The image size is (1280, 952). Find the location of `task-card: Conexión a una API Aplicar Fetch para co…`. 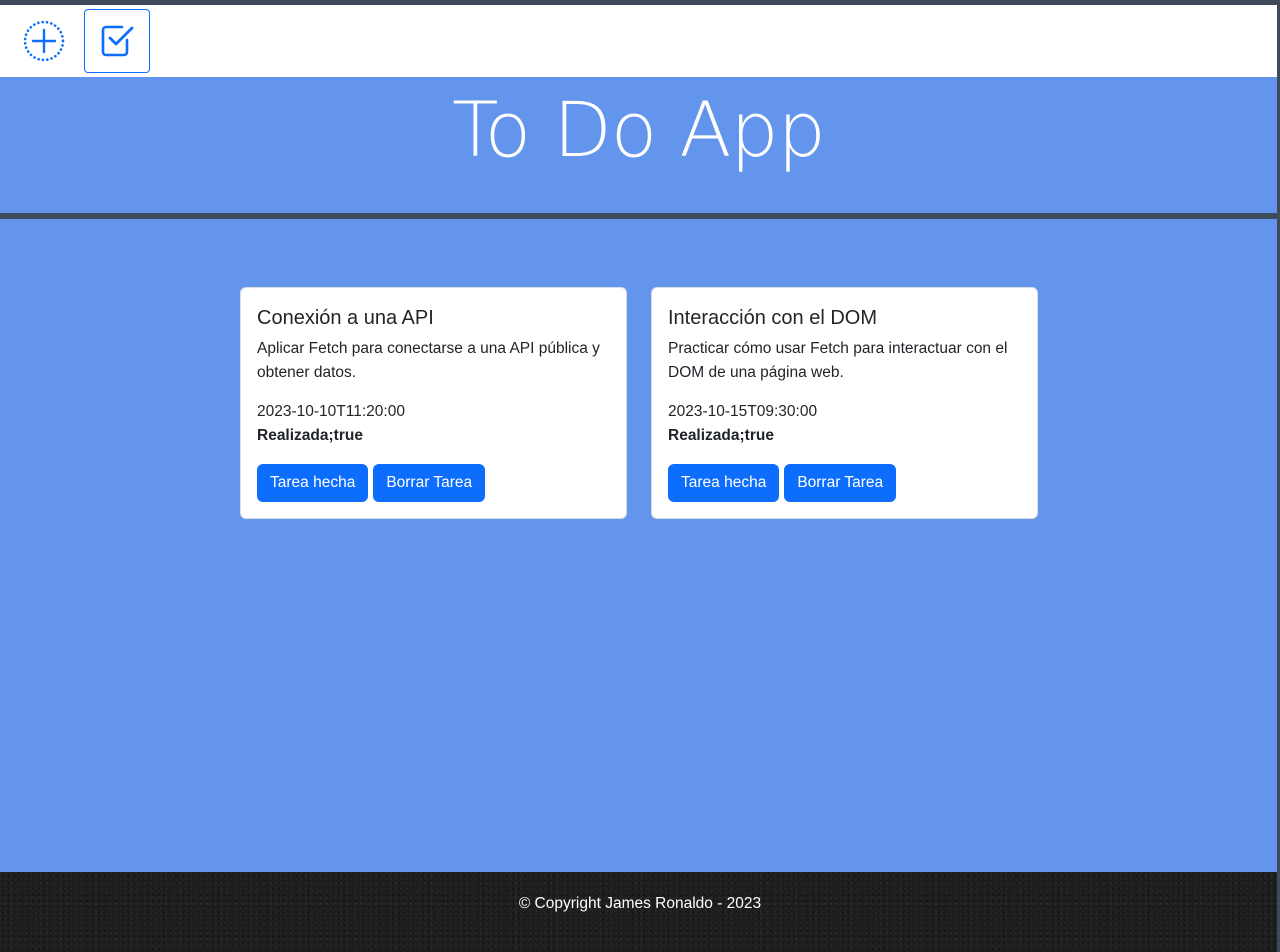

task-card: Conexión a una API Aplicar Fetch para co… is located at coordinates (433, 403).